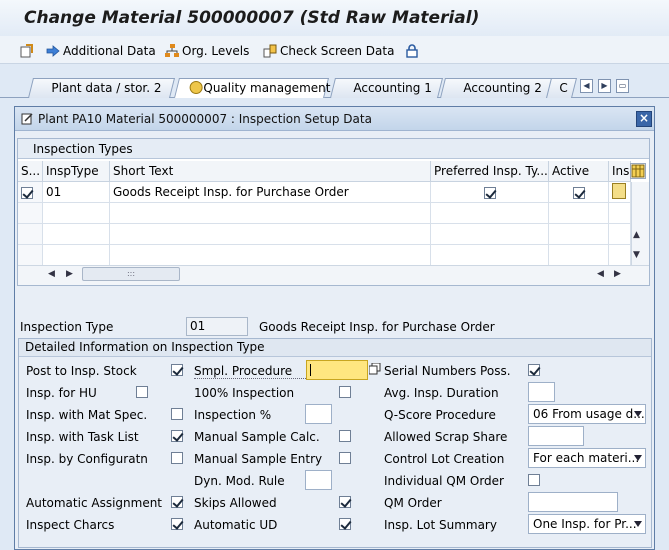 This screenshot has height=550, width=669. I want to click on org-levels-button: Org. Levels, so click(207, 51).